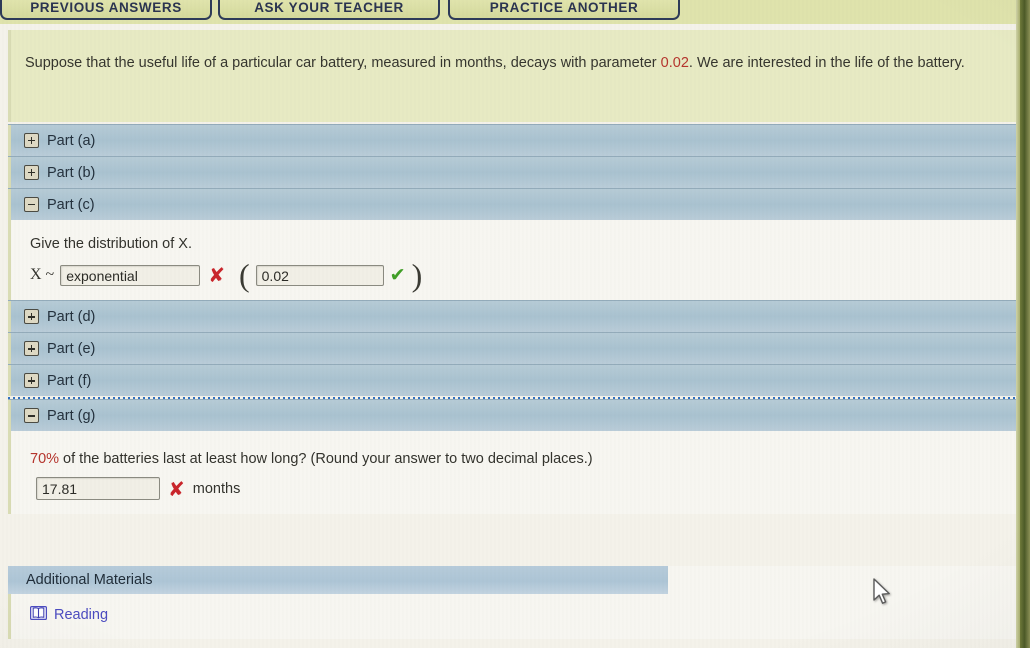  I want to click on part-label-a: Part (a), so click(71, 140).